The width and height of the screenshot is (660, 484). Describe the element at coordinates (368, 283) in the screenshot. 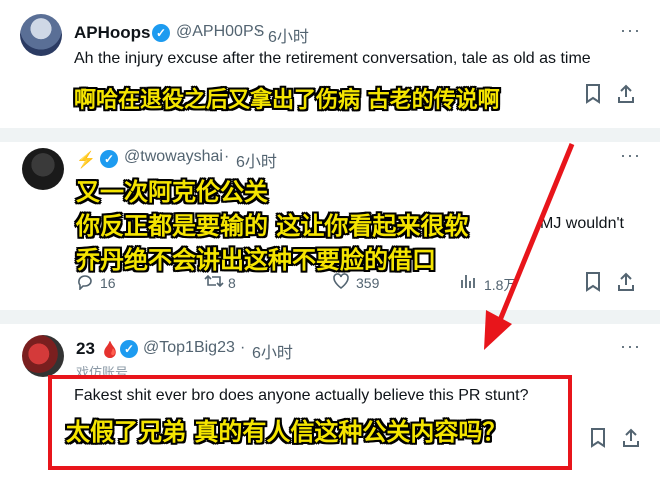

I see `like-count: 359` at that location.